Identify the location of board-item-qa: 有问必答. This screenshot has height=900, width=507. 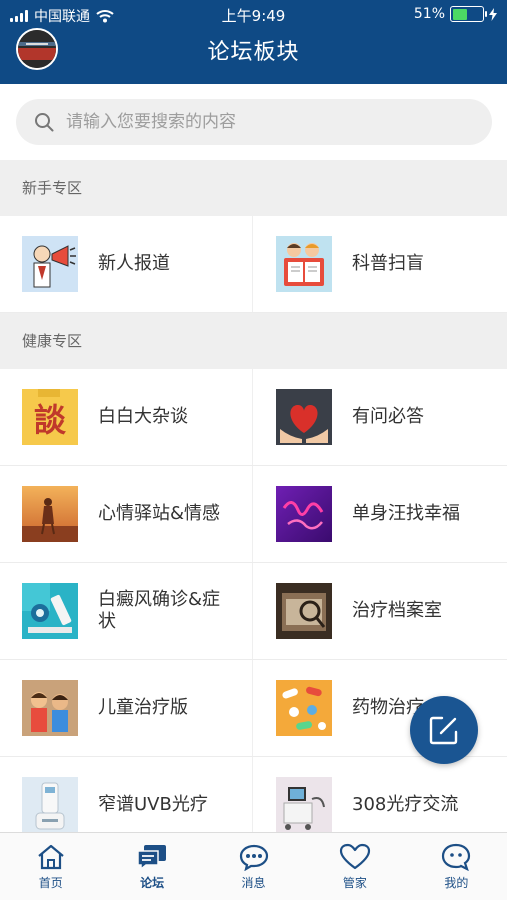
(380, 417).